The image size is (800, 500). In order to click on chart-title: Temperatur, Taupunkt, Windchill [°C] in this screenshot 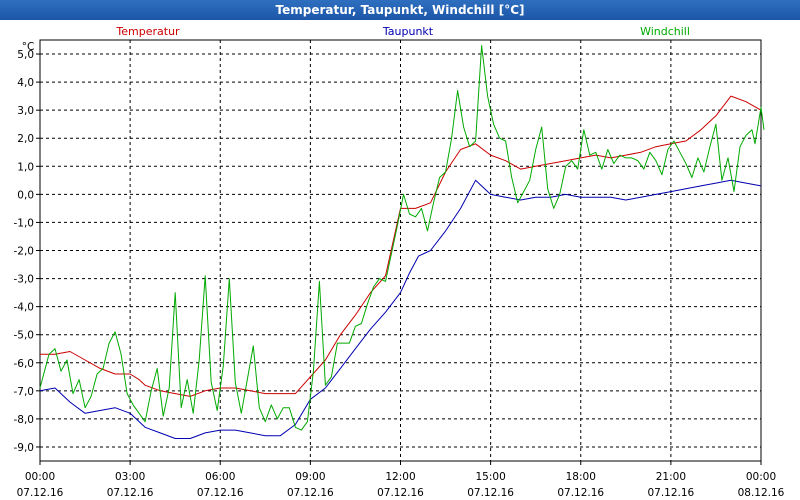, I will do `click(400, 10)`.